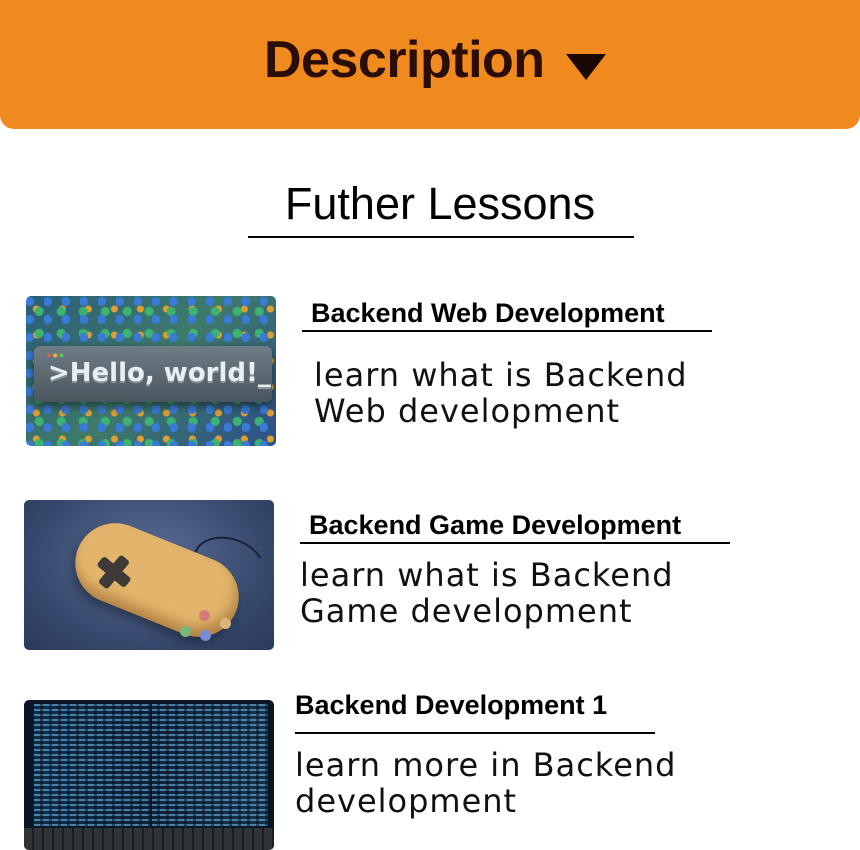 The image size is (860, 850). What do you see at coordinates (488, 313) in the screenshot?
I see `lesson-title: Backend Web Development` at bounding box center [488, 313].